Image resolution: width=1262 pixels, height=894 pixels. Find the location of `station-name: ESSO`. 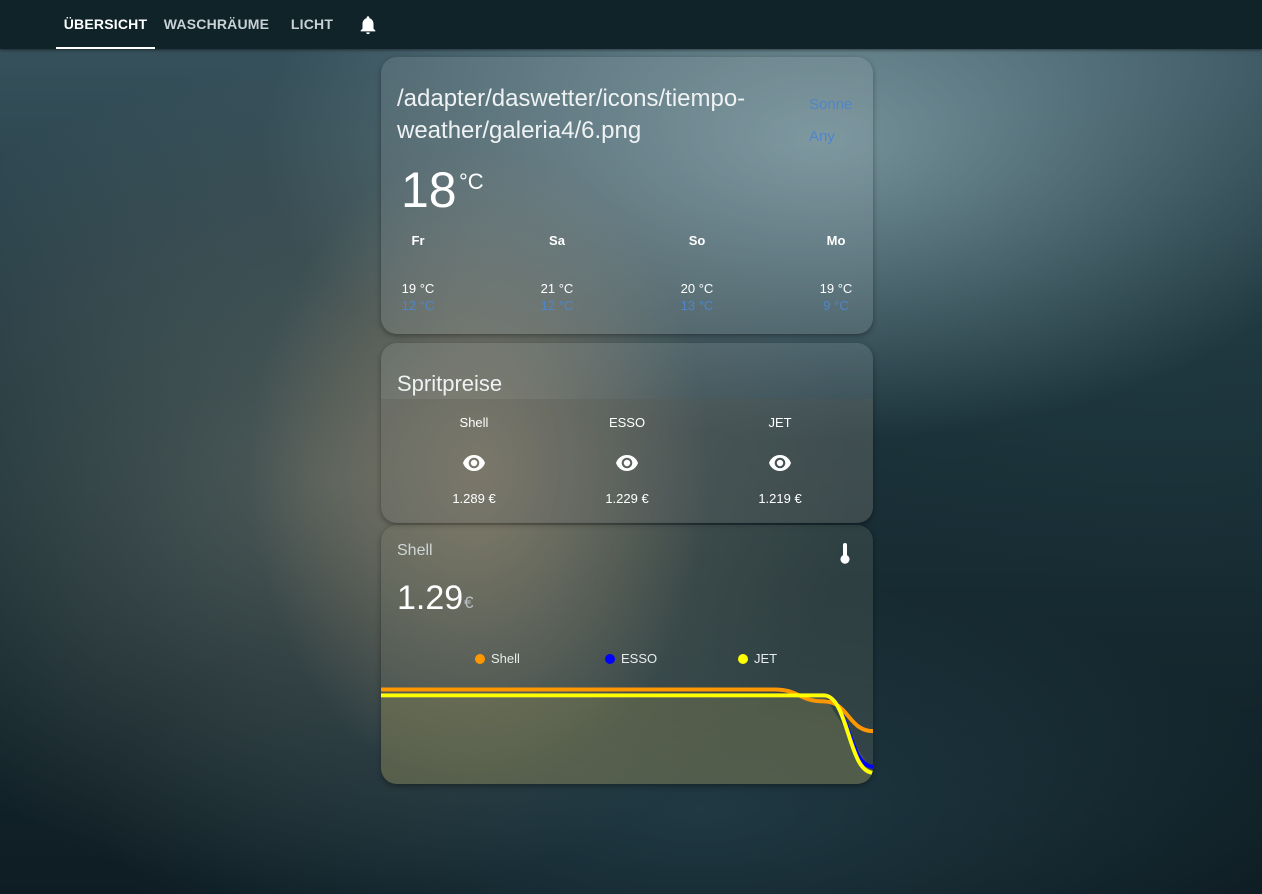

station-name: ESSO is located at coordinates (627, 422).